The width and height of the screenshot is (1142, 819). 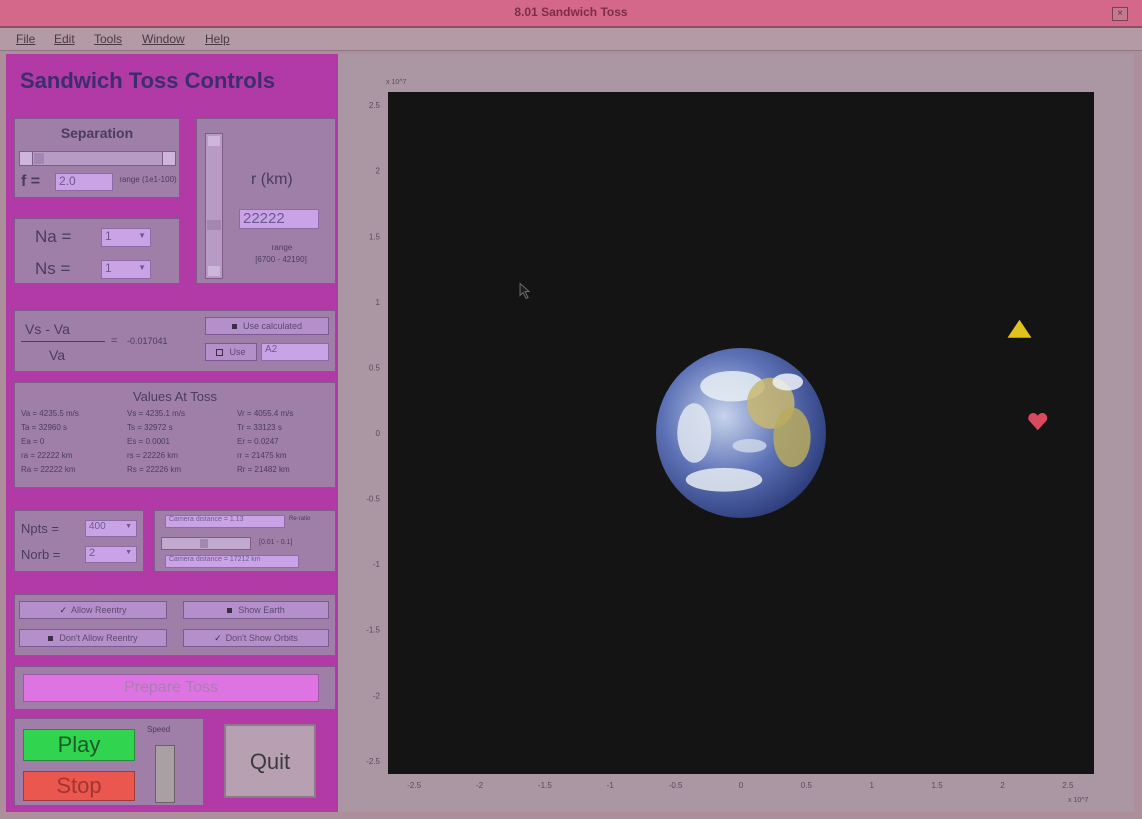 What do you see at coordinates (108, 39) in the screenshot?
I see `menu-tools: Tools` at bounding box center [108, 39].